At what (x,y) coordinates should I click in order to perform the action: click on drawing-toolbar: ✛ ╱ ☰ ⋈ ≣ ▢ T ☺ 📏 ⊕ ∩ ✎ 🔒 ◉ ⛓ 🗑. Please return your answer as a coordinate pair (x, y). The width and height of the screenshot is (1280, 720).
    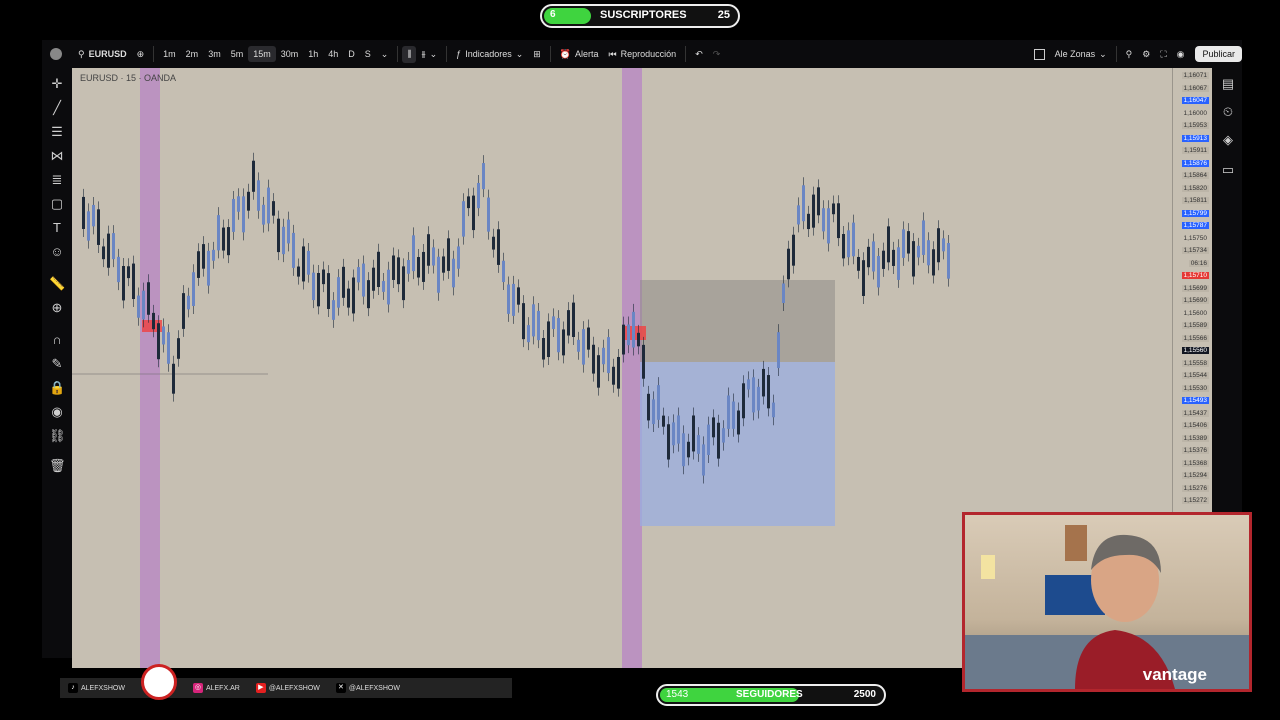
    Looking at the image, I should click on (57, 363).